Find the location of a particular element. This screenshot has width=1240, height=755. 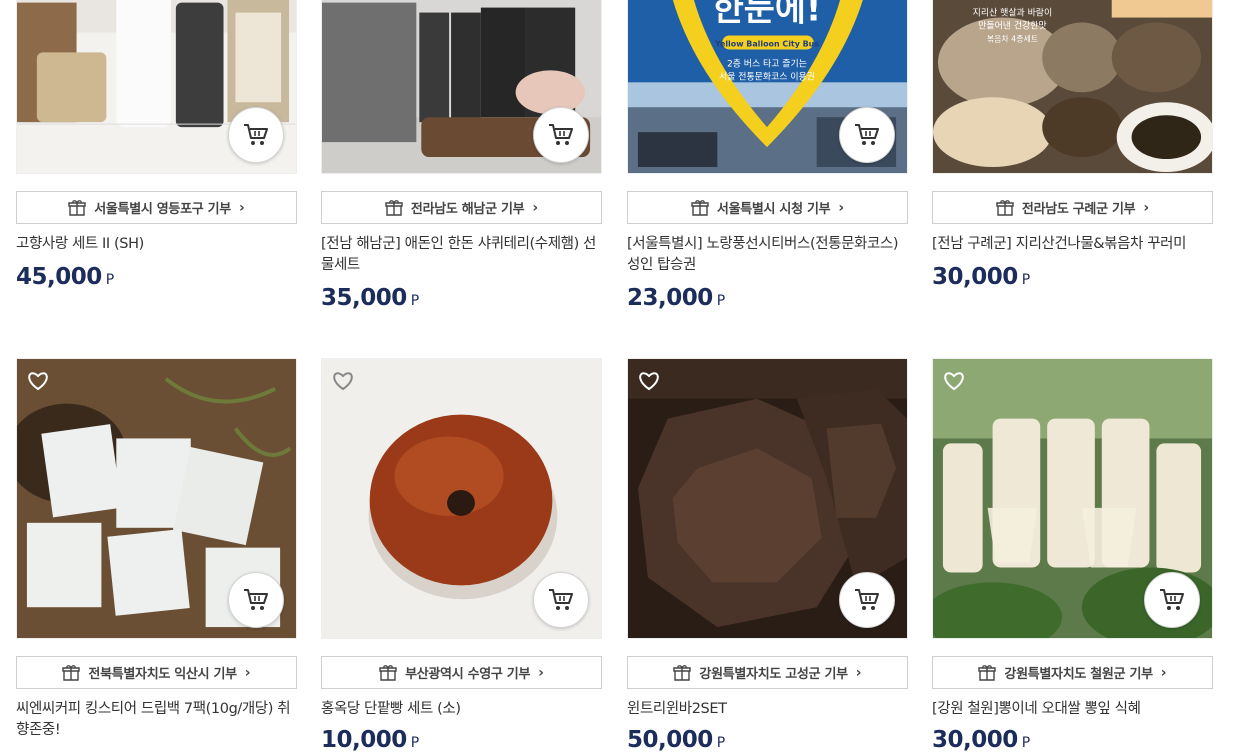

price-value: 35,000 is located at coordinates (364, 298).